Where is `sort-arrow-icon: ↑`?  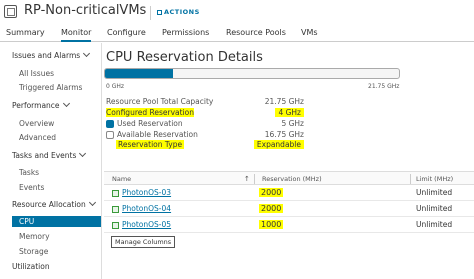 sort-arrow-icon: ↑ is located at coordinates (247, 179).